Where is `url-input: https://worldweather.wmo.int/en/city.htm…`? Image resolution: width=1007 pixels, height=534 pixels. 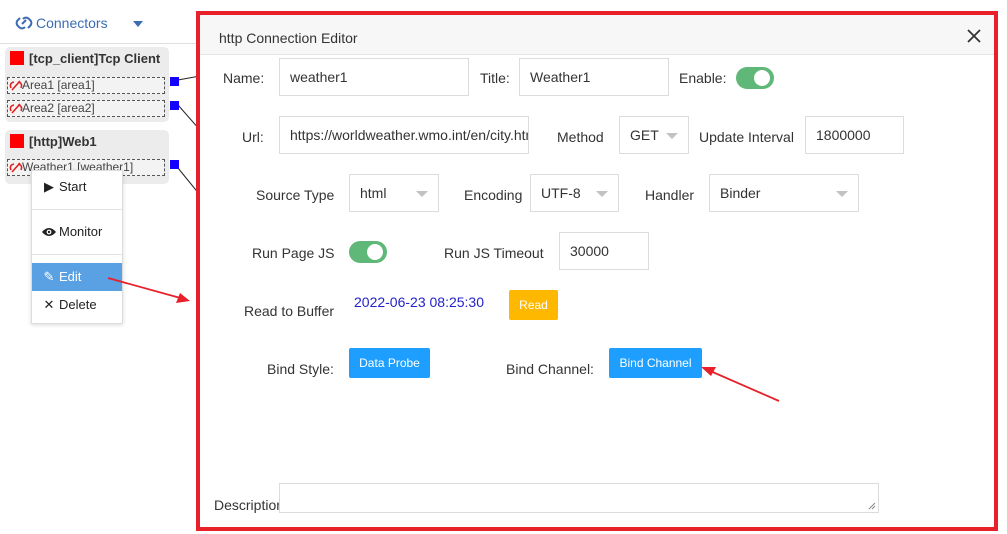 url-input: https://worldweather.wmo.int/en/city.htm… is located at coordinates (404, 135).